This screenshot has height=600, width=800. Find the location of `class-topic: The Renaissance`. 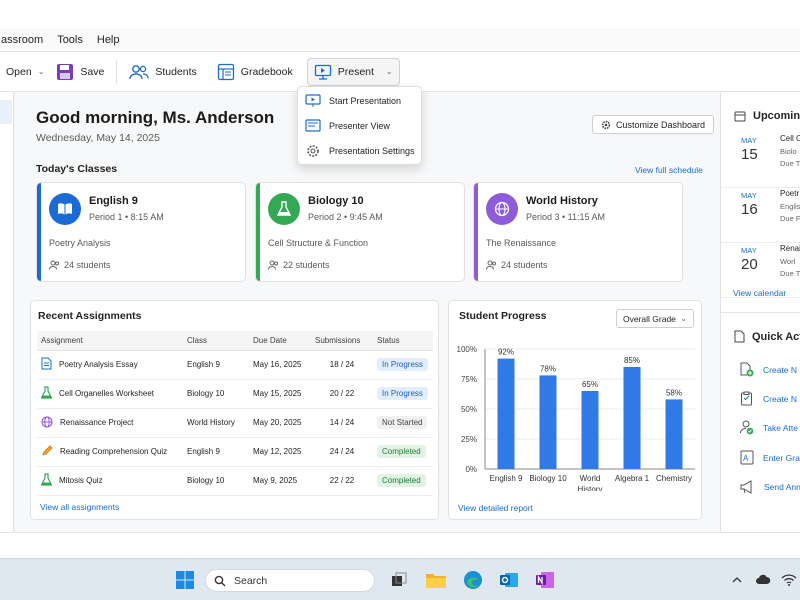

class-topic: The Renaissance is located at coordinates (521, 243).